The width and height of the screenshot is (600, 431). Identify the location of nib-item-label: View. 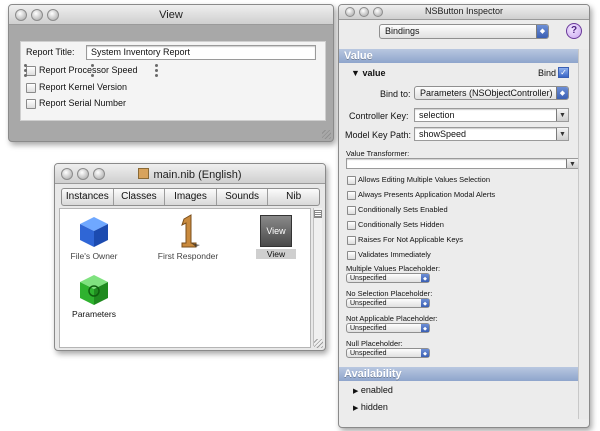
(276, 254).